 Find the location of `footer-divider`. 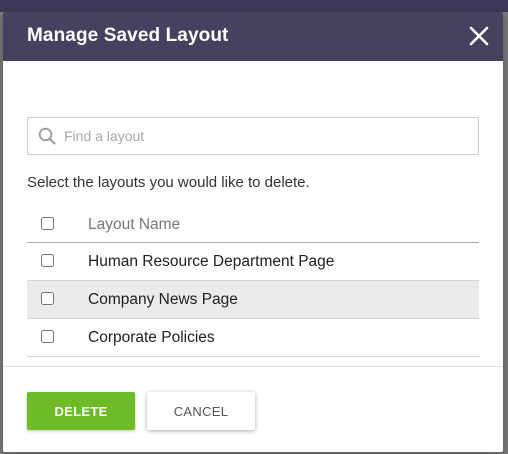

footer-divider is located at coordinates (253, 366).